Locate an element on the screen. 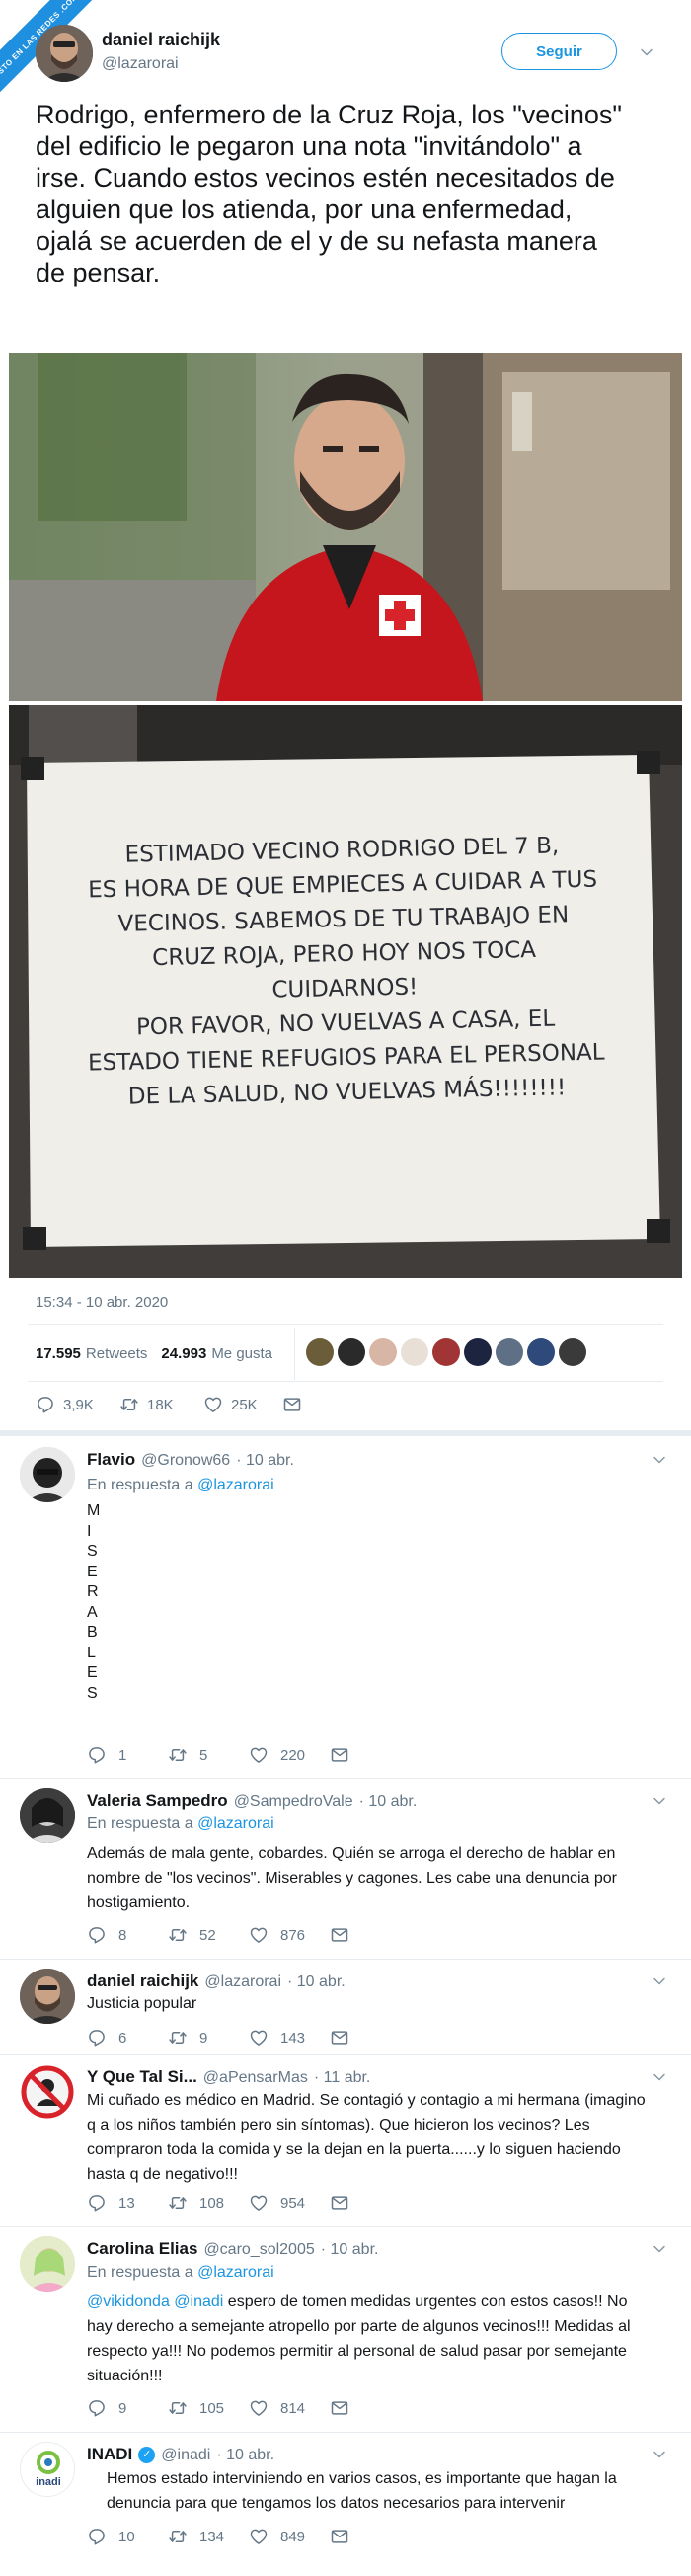 The height and width of the screenshot is (2576, 691). retweet-button: 52 is located at coordinates (208, 1935).